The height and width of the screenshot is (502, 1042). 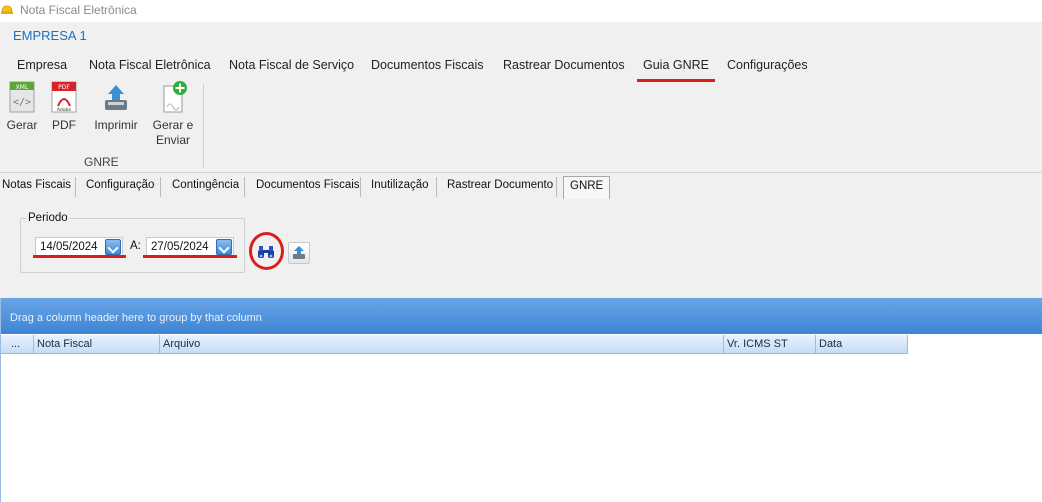 I want to click on pdf-label: PDF, so click(x=64, y=125).